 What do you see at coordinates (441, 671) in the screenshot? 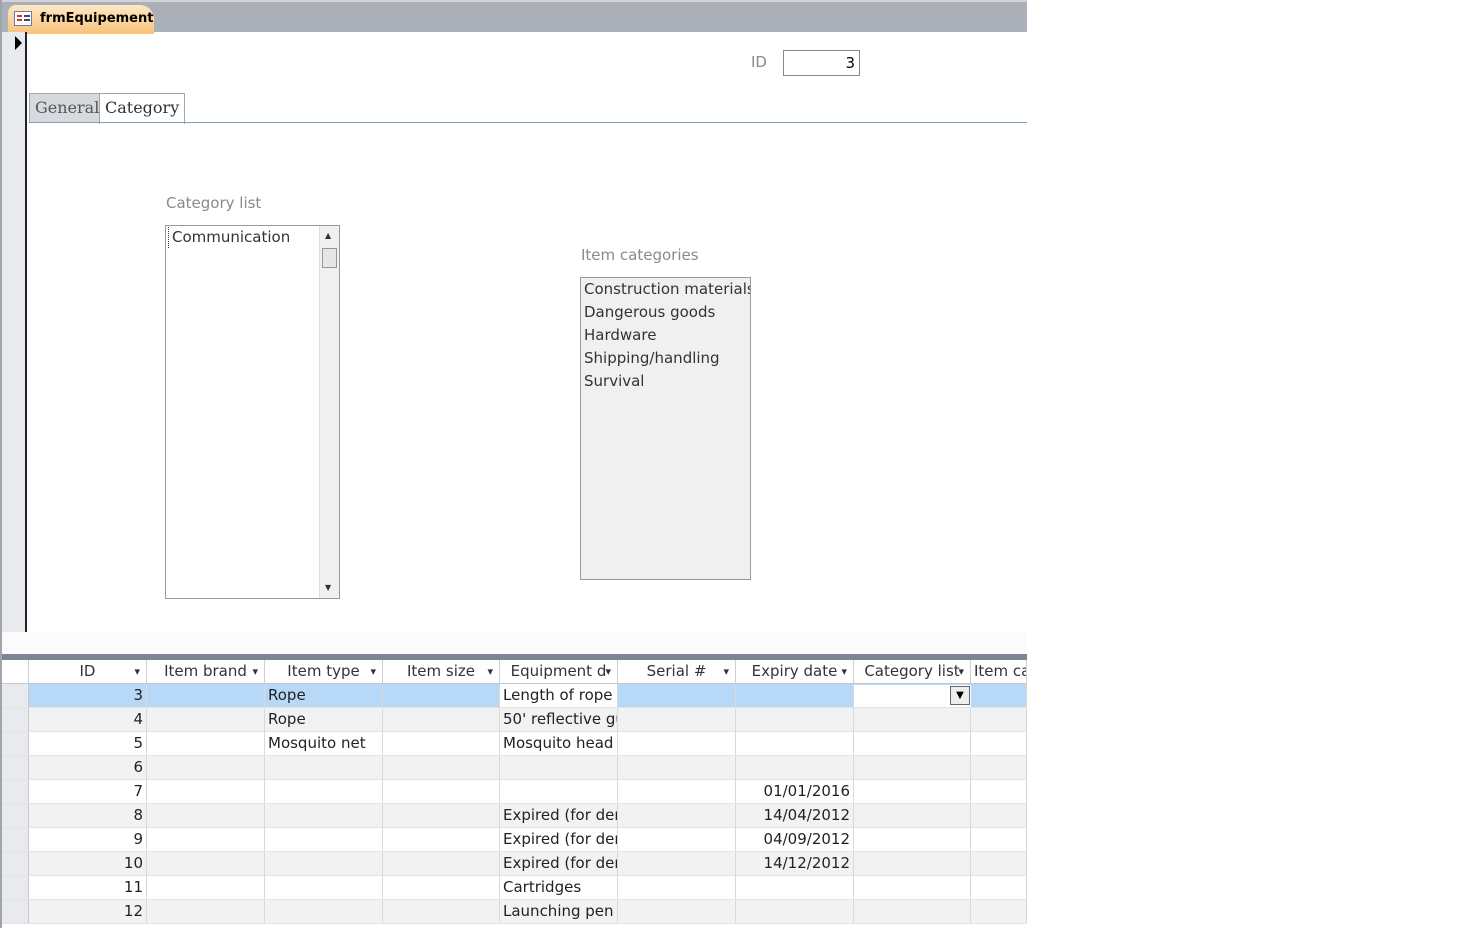
I see `column-header-item-size: Item size` at bounding box center [441, 671].